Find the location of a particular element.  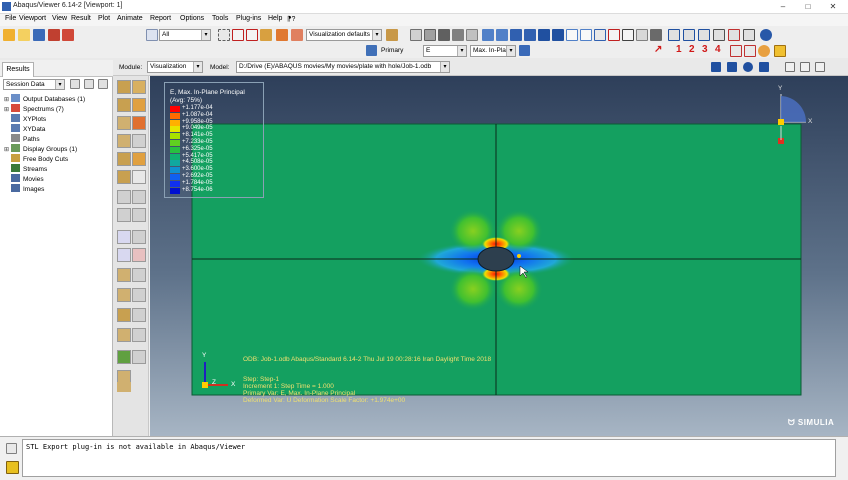

create-xy-data-icon is located at coordinates (124, 237).